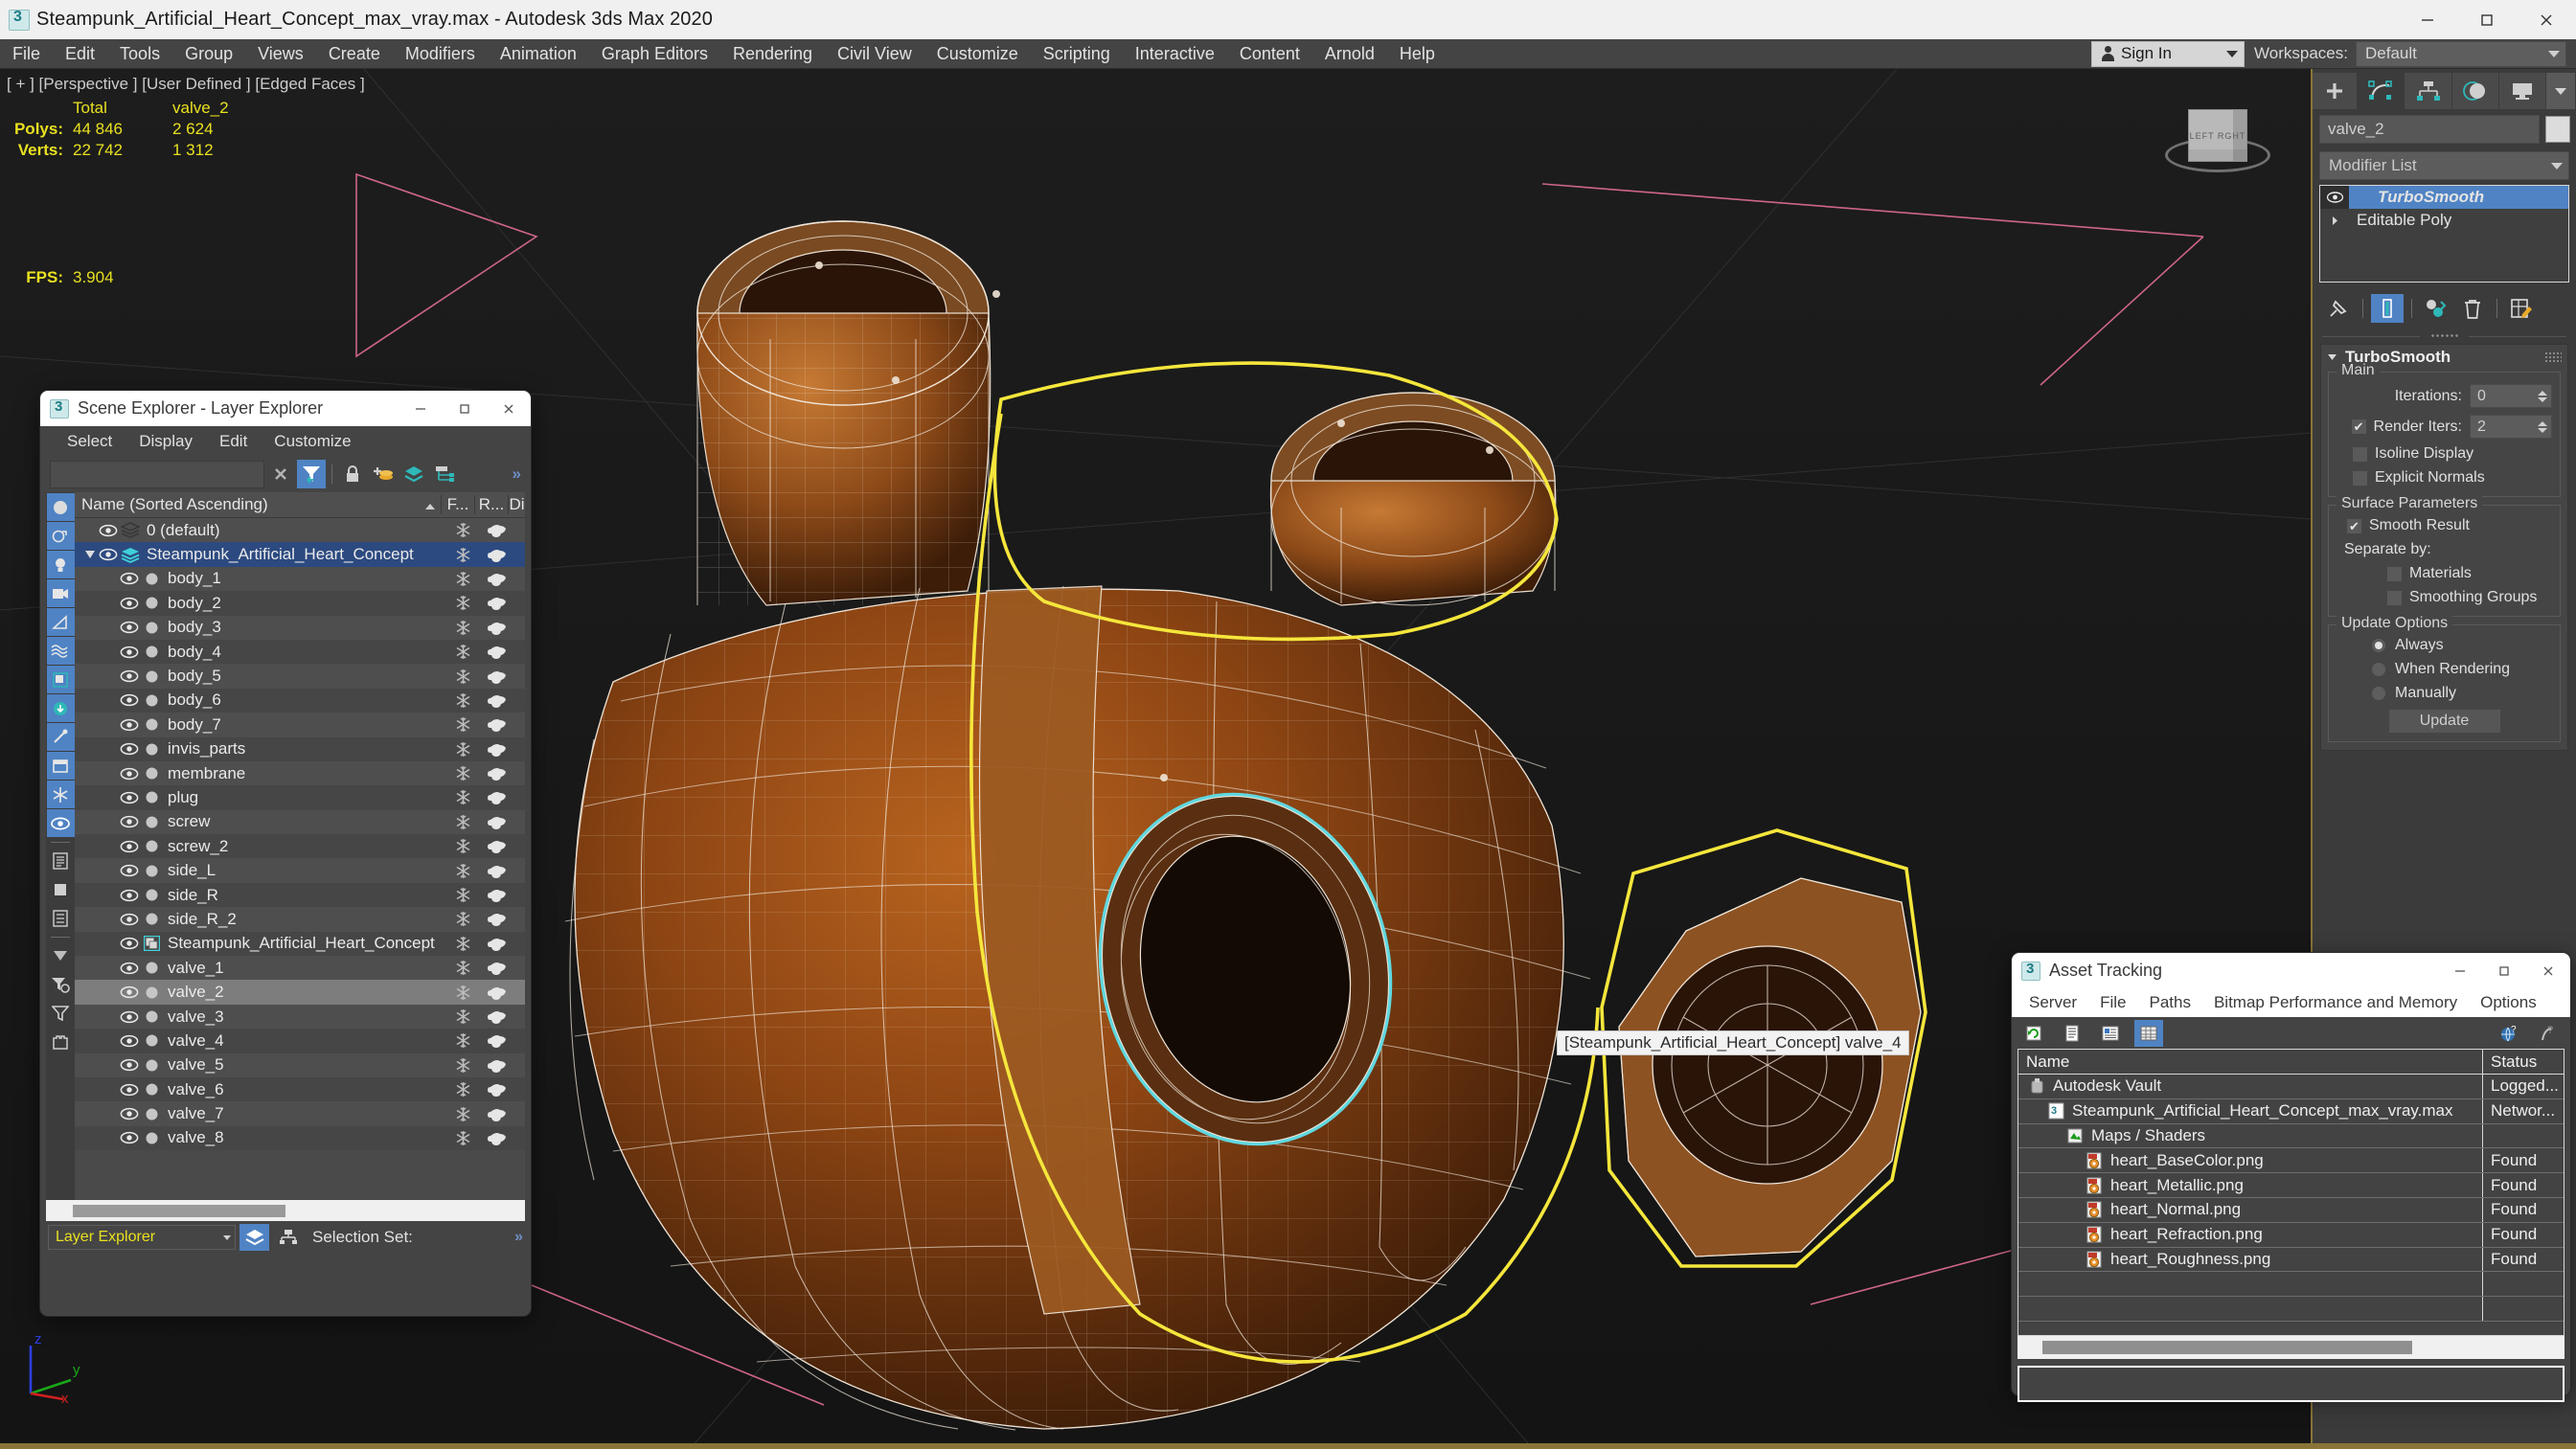 The width and height of the screenshot is (2576, 1449). What do you see at coordinates (2110, 1033) in the screenshot?
I see `detail-view-icon` at bounding box center [2110, 1033].